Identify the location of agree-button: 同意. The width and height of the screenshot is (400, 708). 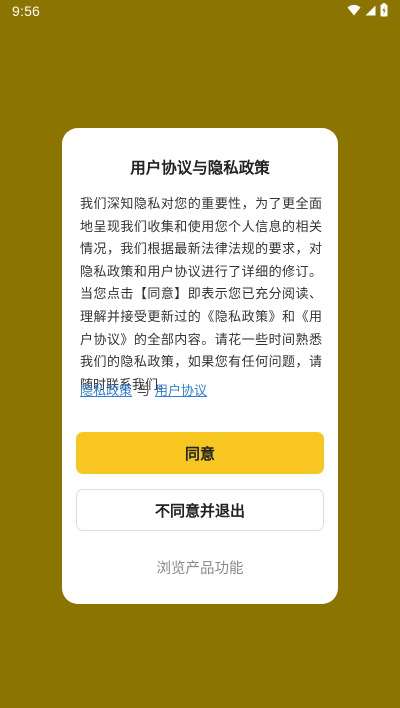
(200, 453).